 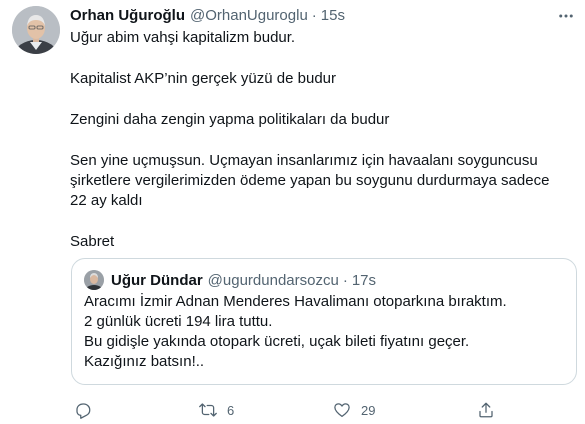 I want to click on like-button: 29, so click(x=354, y=410).